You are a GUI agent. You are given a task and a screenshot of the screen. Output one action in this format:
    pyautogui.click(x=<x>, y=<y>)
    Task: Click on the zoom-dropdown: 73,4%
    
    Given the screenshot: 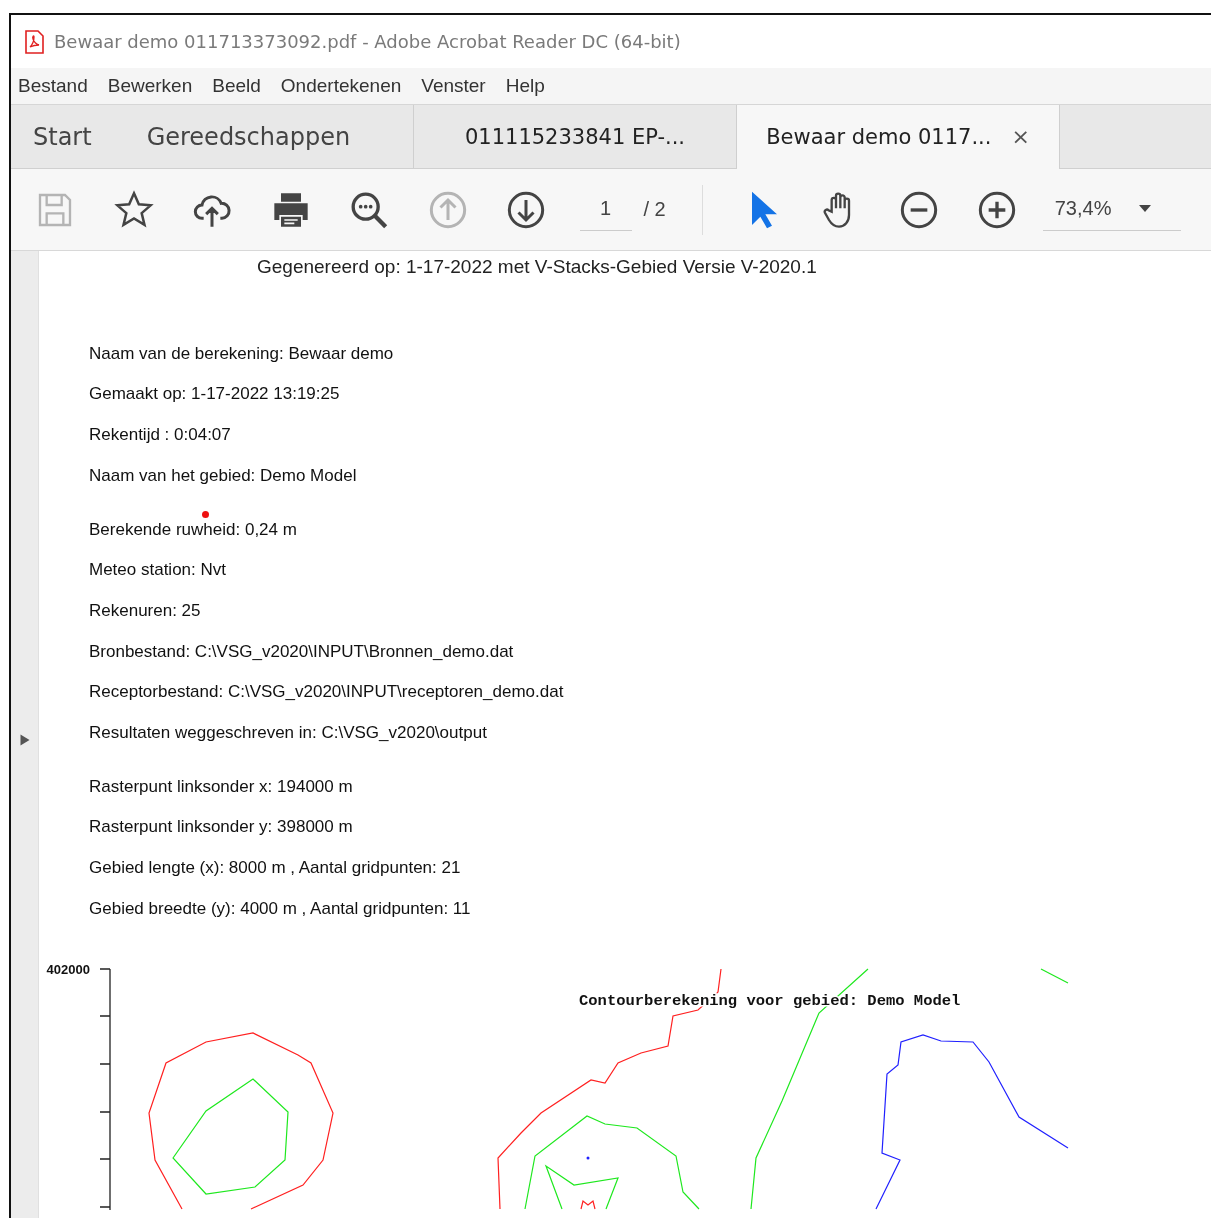 What is the action you would take?
    pyautogui.click(x=1111, y=209)
    